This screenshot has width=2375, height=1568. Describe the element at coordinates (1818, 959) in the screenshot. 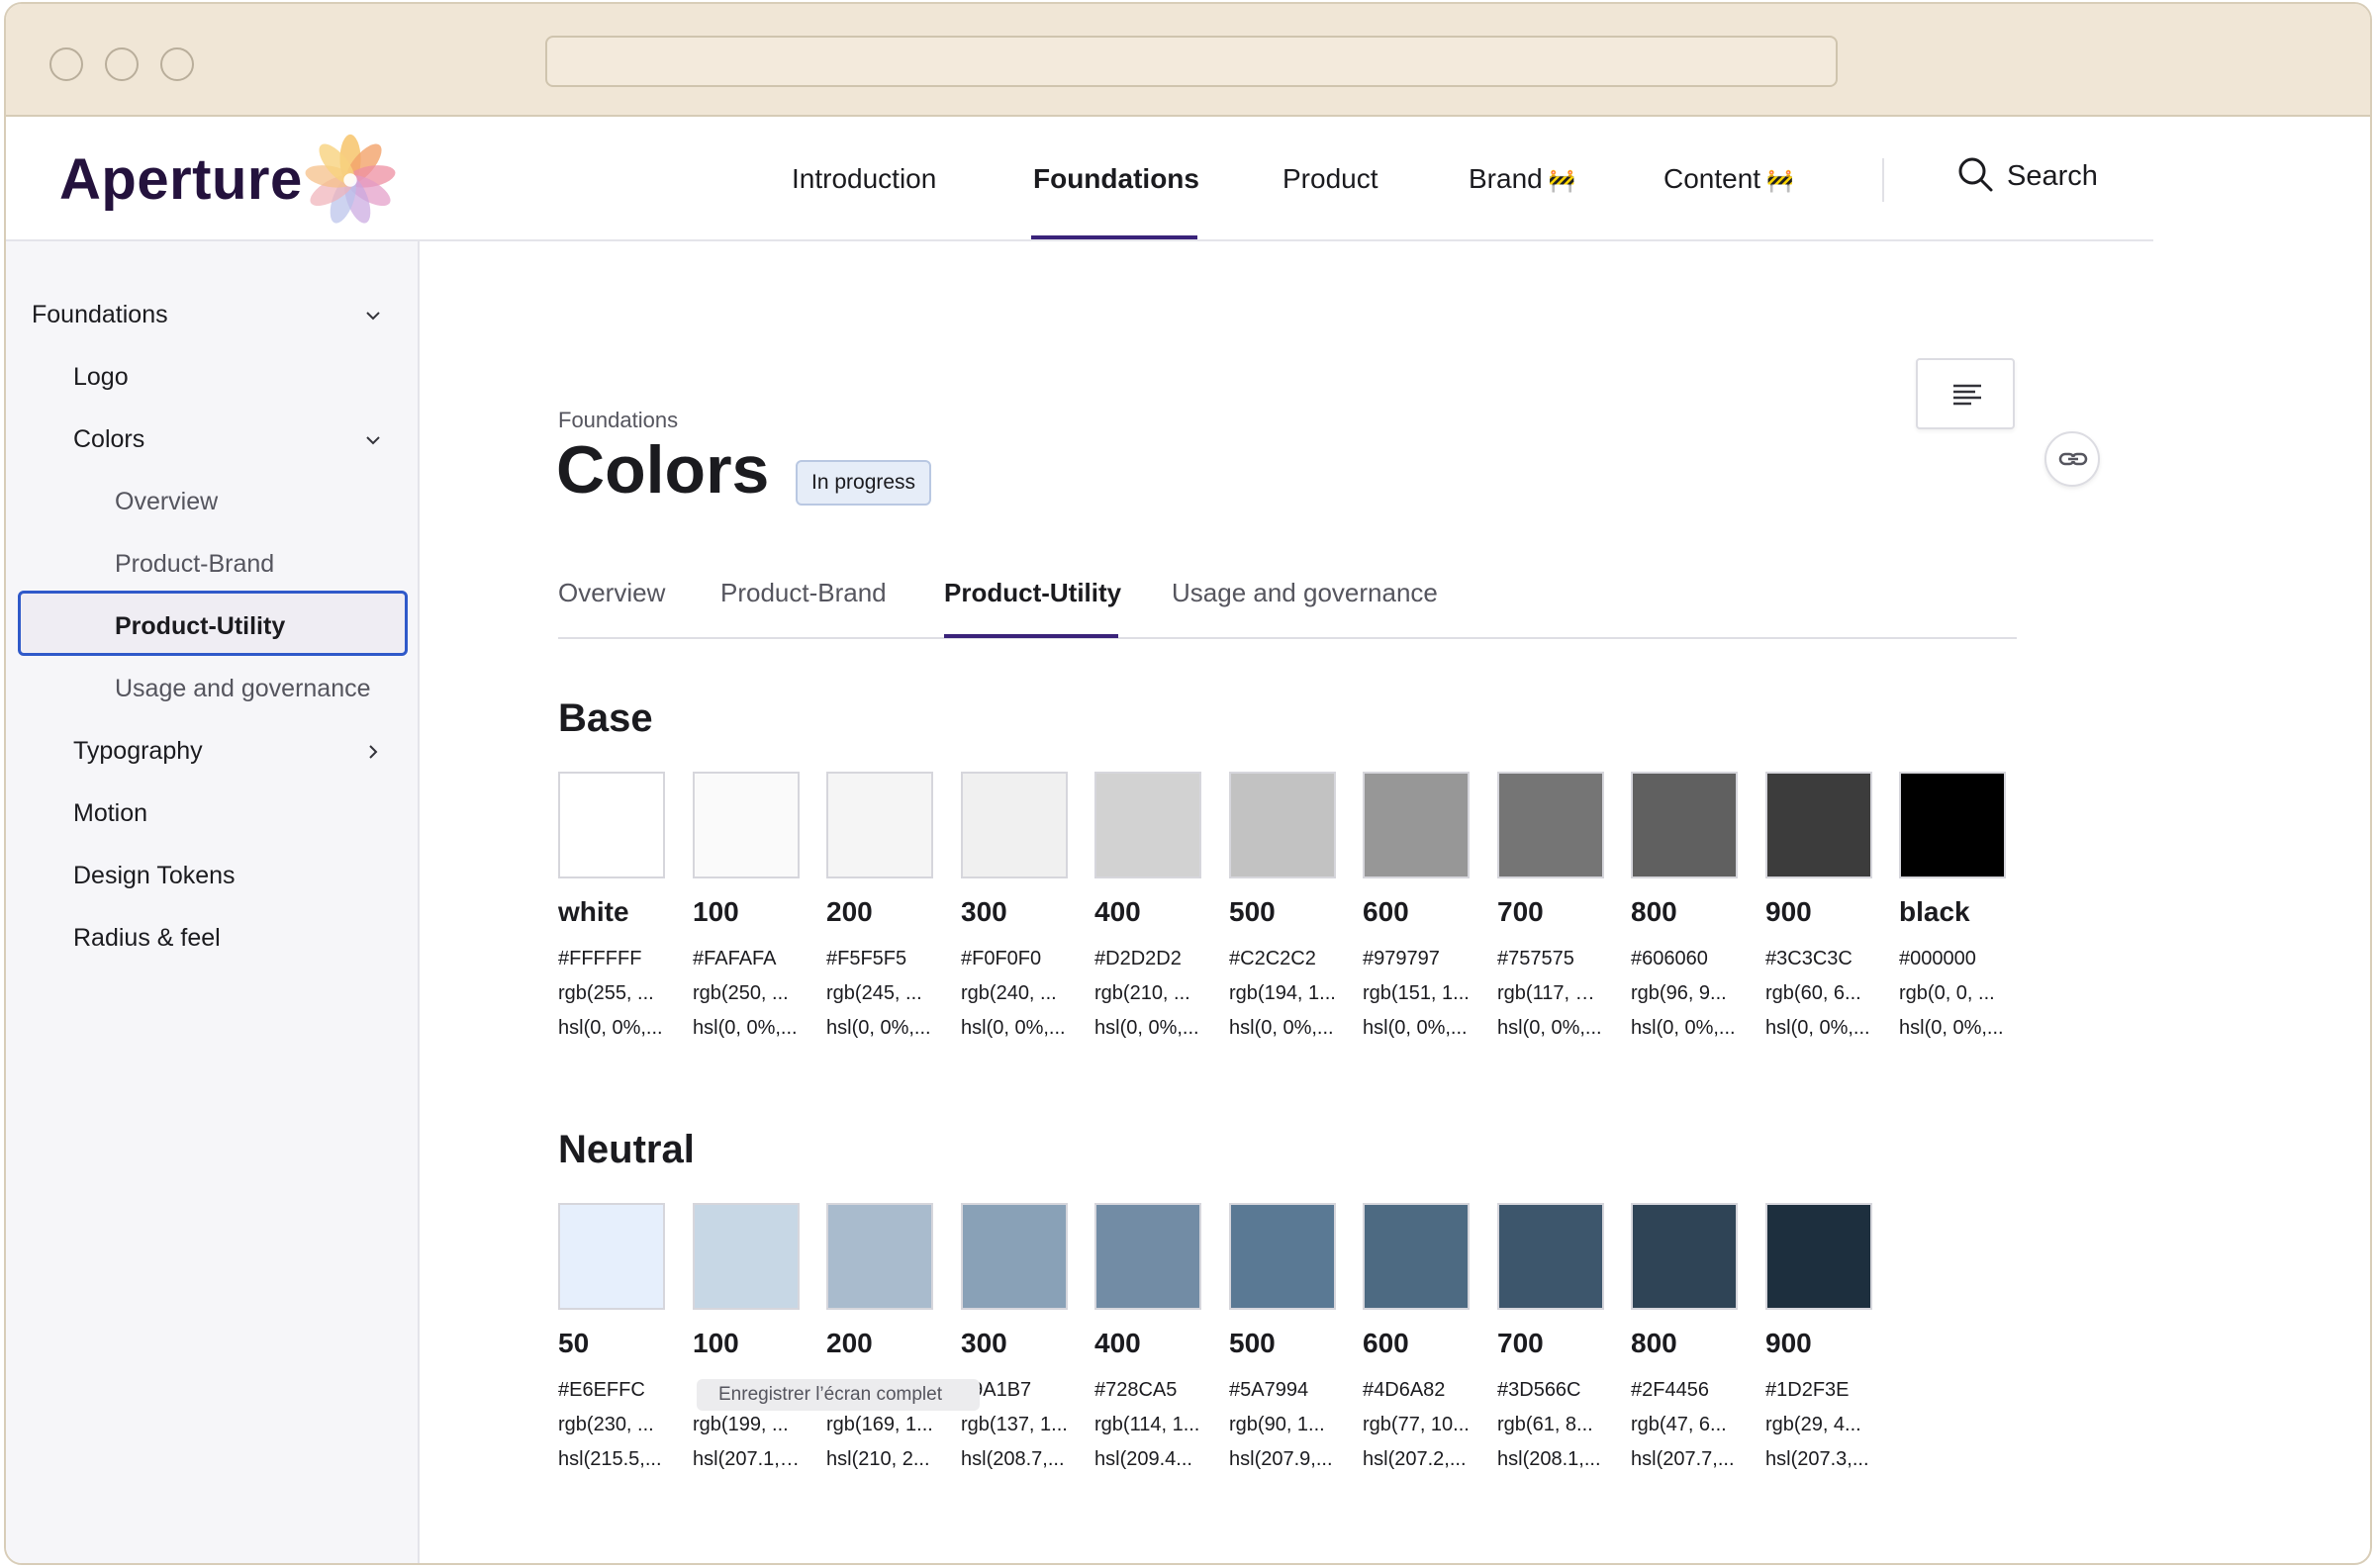

I see `swatch-hex-value: #3C3C3C` at that location.